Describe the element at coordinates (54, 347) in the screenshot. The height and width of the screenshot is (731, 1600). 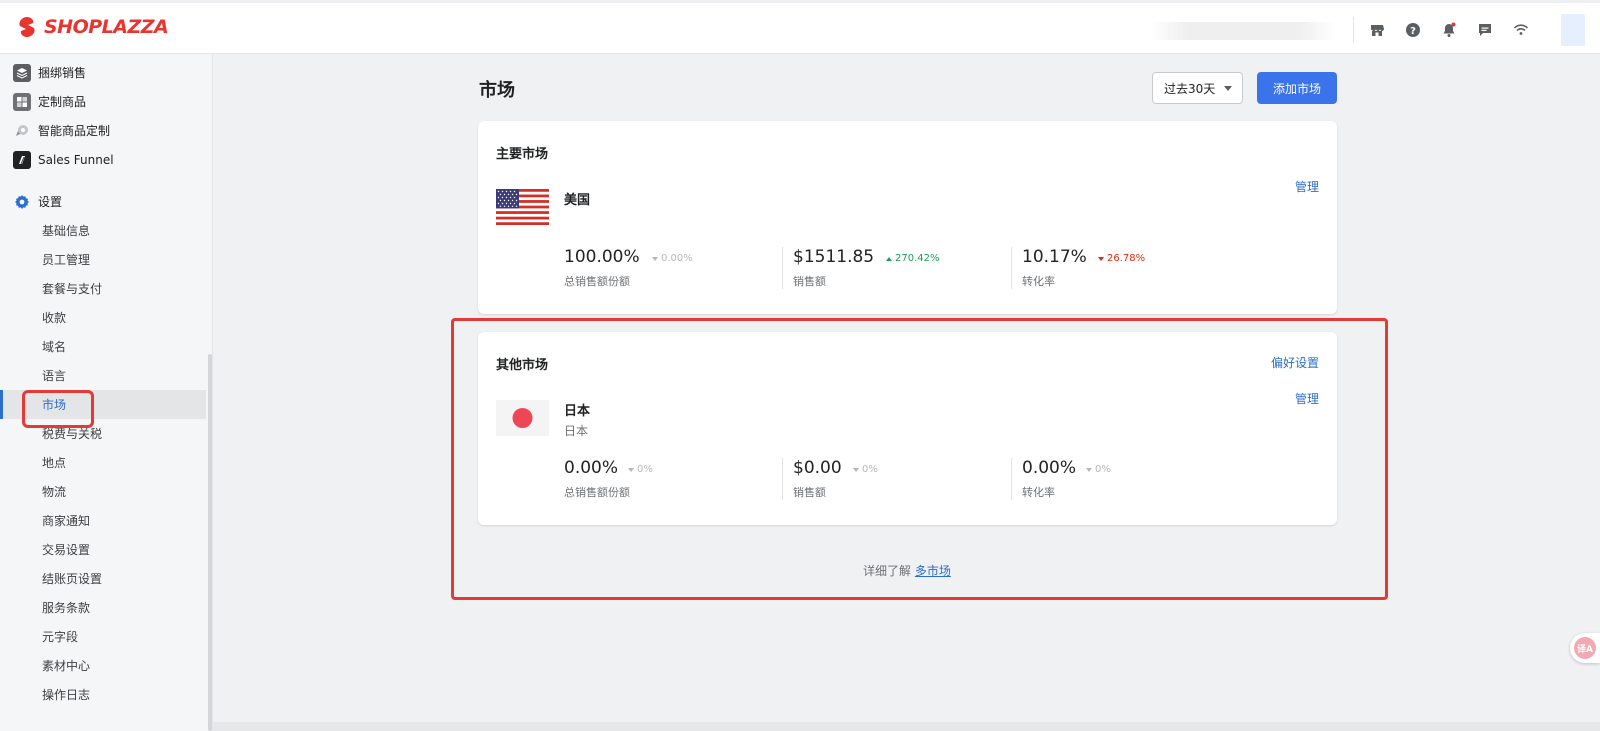
I see `sidebar-item-label: 域名` at that location.